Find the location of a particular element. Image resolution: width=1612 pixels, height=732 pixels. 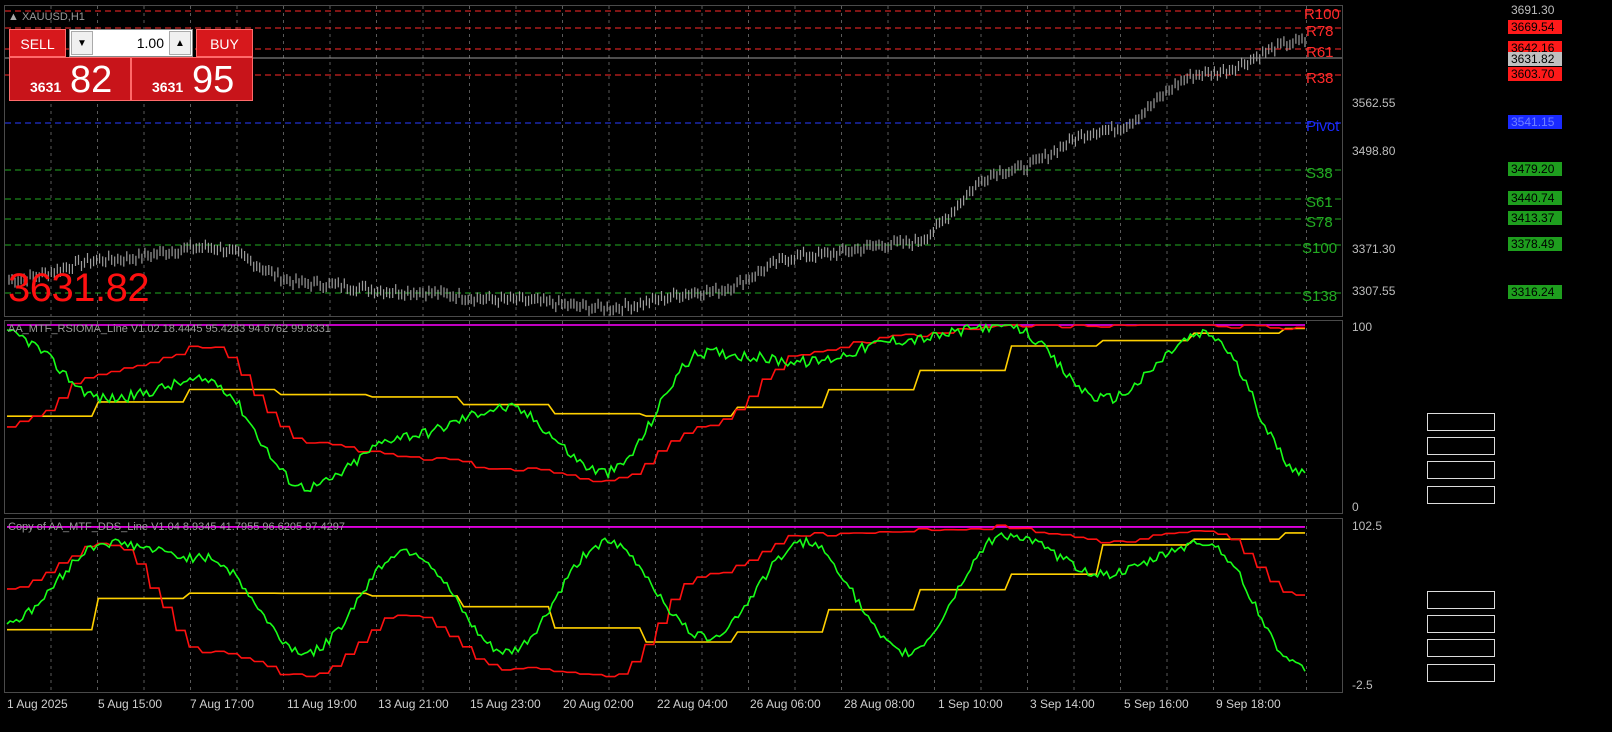

level-name-s100: S100 is located at coordinates (1320, 248).